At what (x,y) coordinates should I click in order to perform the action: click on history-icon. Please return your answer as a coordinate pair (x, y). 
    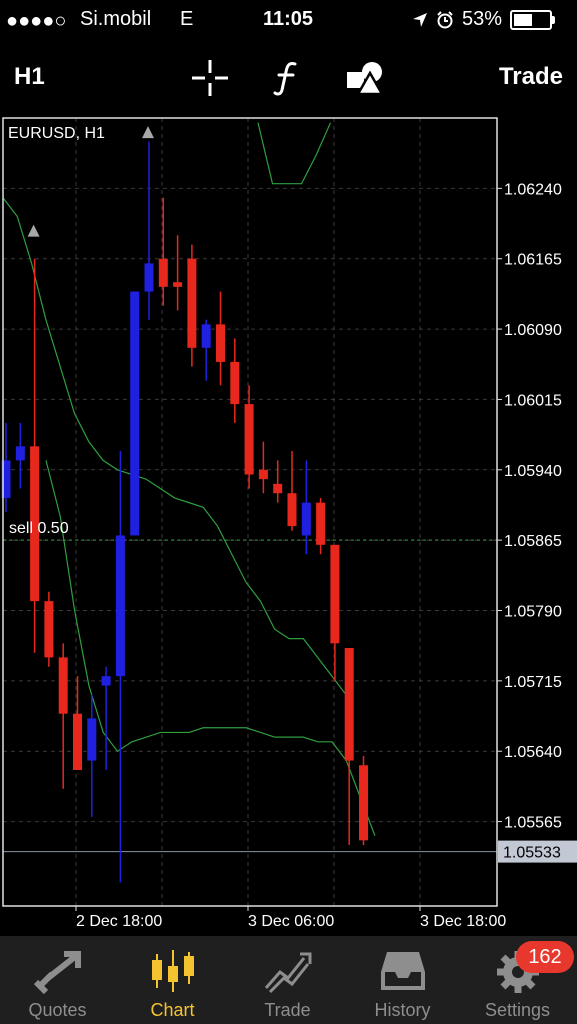
    Looking at the image, I should click on (403, 971).